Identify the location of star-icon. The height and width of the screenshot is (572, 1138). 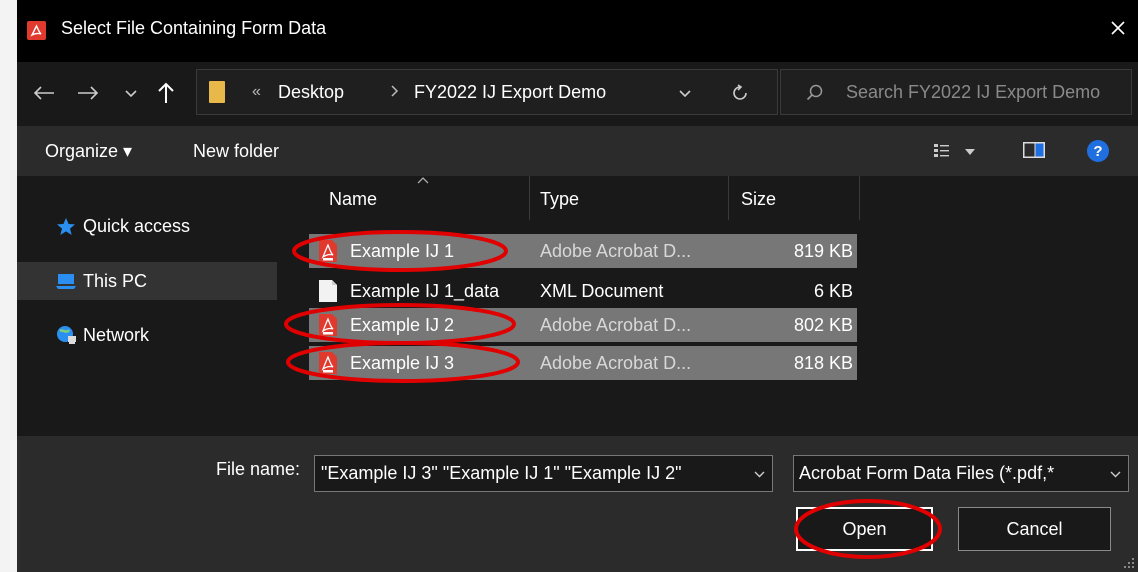
(66, 226).